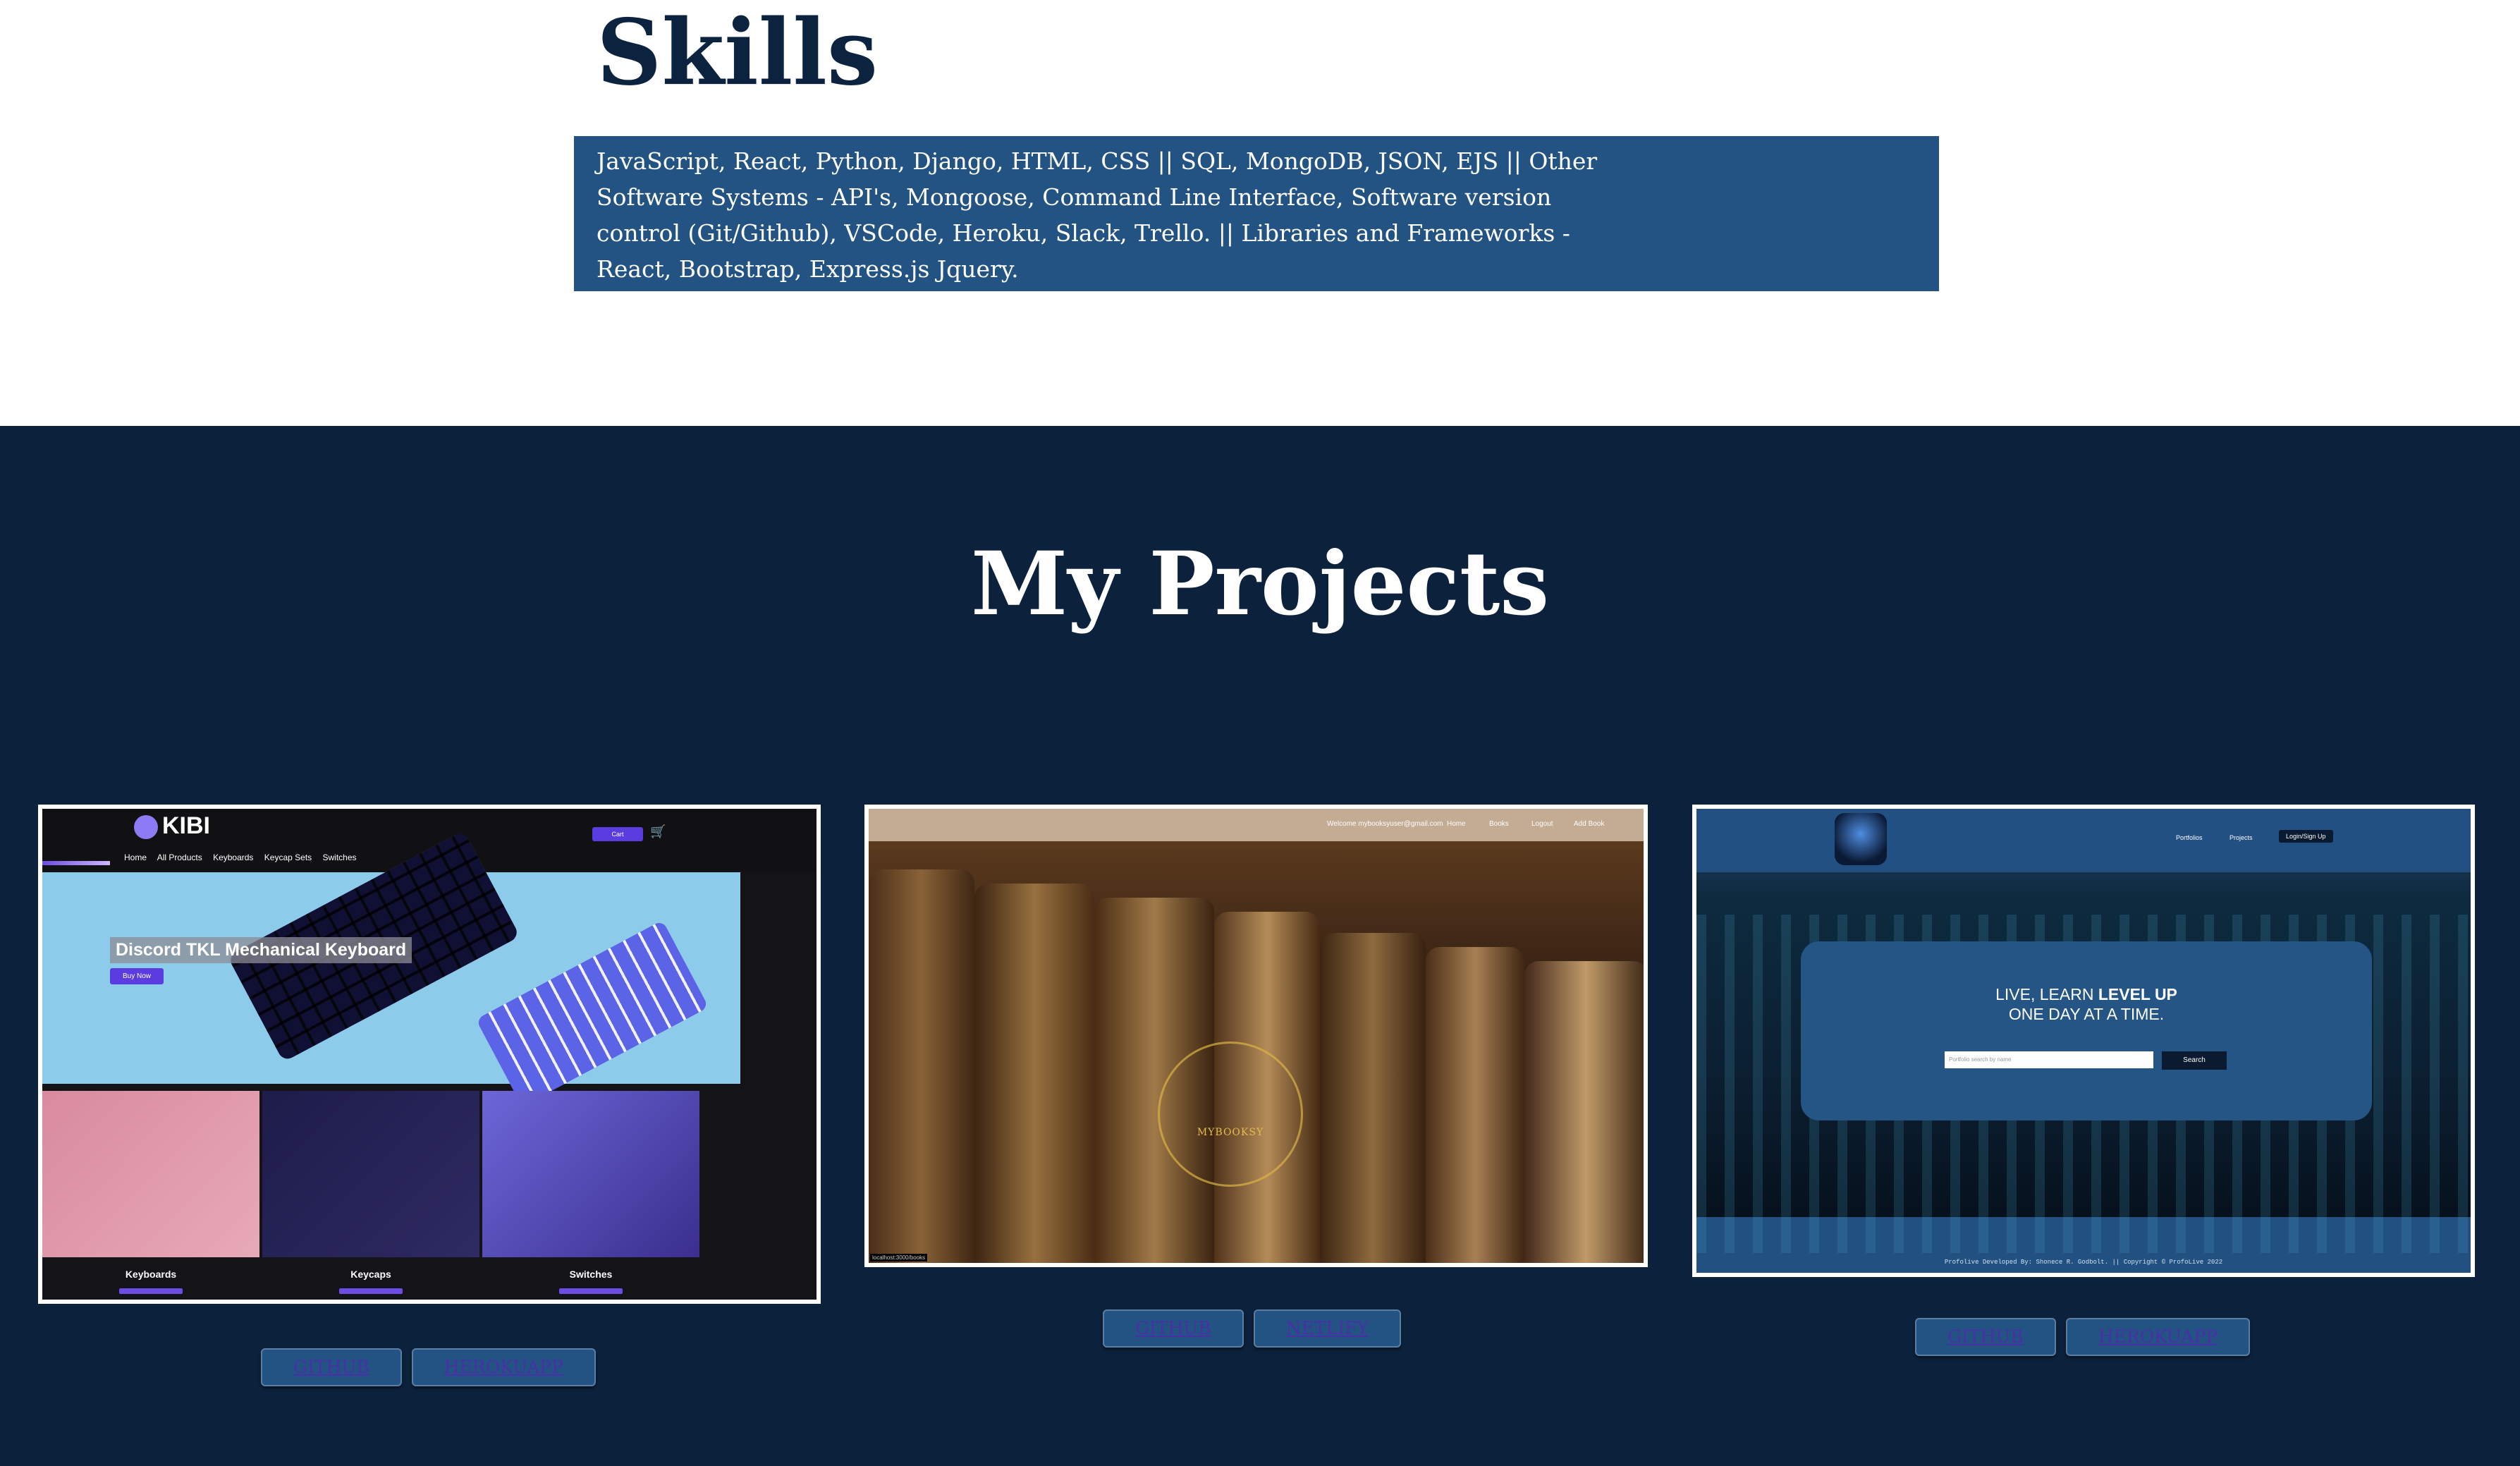 Image resolution: width=2520 pixels, height=1466 pixels. I want to click on kibi-nav-link: Keycap Sets, so click(288, 858).